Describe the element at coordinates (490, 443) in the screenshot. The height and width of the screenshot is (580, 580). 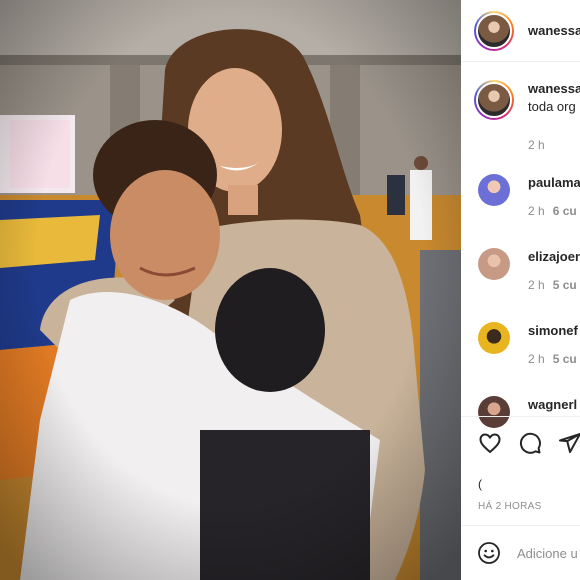
I see `heart-icon` at that location.